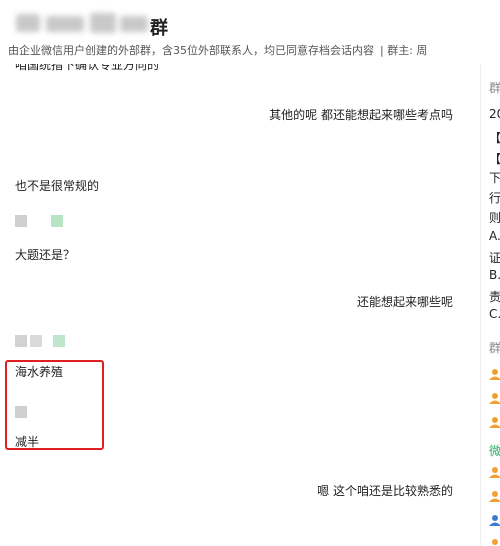 Image resolution: width=500 pixels, height=546 pixels. I want to click on sidebar-text: A., so click(494, 236).